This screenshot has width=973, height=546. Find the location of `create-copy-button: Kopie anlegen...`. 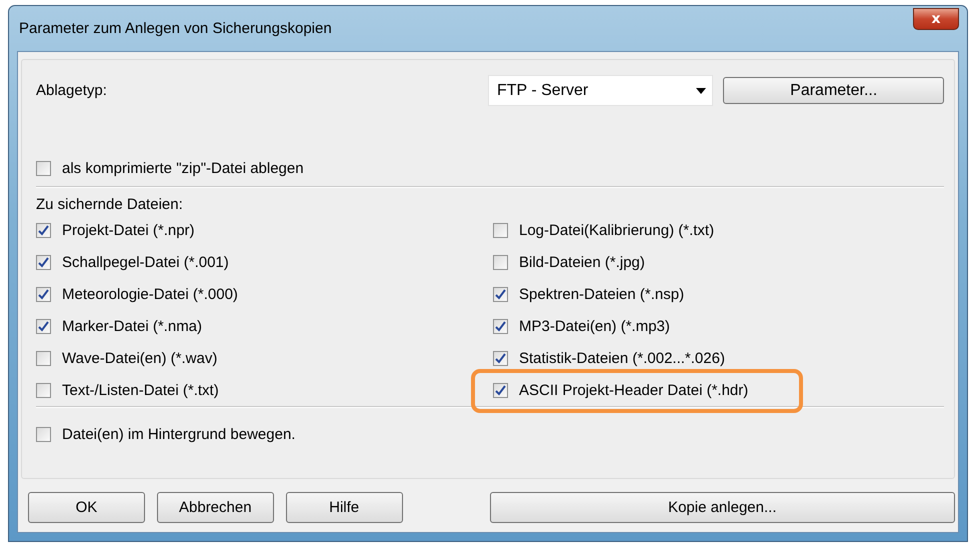

create-copy-button: Kopie anlegen... is located at coordinates (722, 507).